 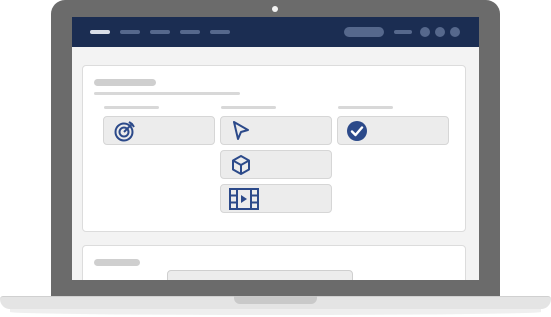 What do you see at coordinates (393, 130) in the screenshot?
I see `option-tile-check` at bounding box center [393, 130].